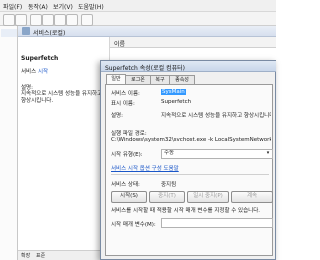  What do you see at coordinates (268, 153) in the screenshot?
I see `chevron-down-icon: ▾` at bounding box center [268, 153].